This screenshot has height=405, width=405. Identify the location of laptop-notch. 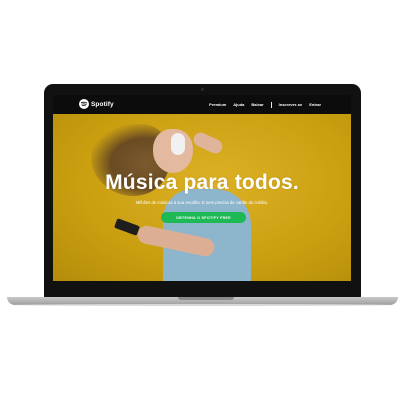
(206, 298).